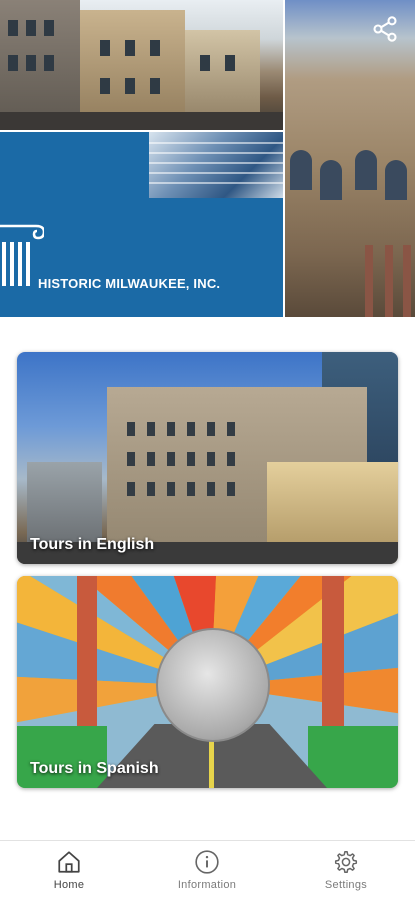 The height and width of the screenshot is (901, 415). I want to click on bottom-navigation: Home Information Settings, so click(207, 870).